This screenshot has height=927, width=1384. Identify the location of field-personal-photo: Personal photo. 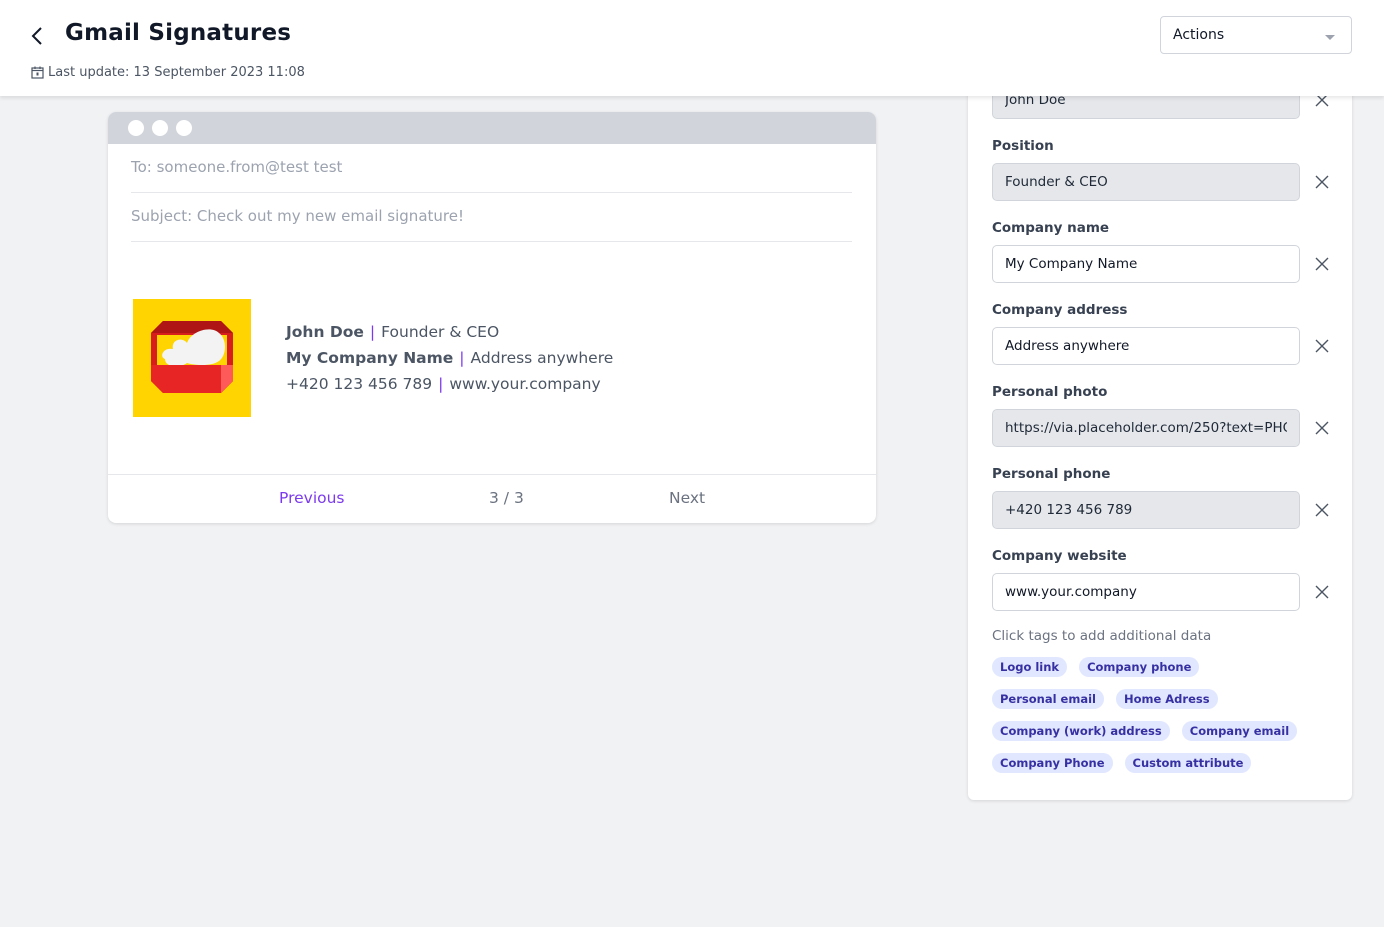
(1162, 415).